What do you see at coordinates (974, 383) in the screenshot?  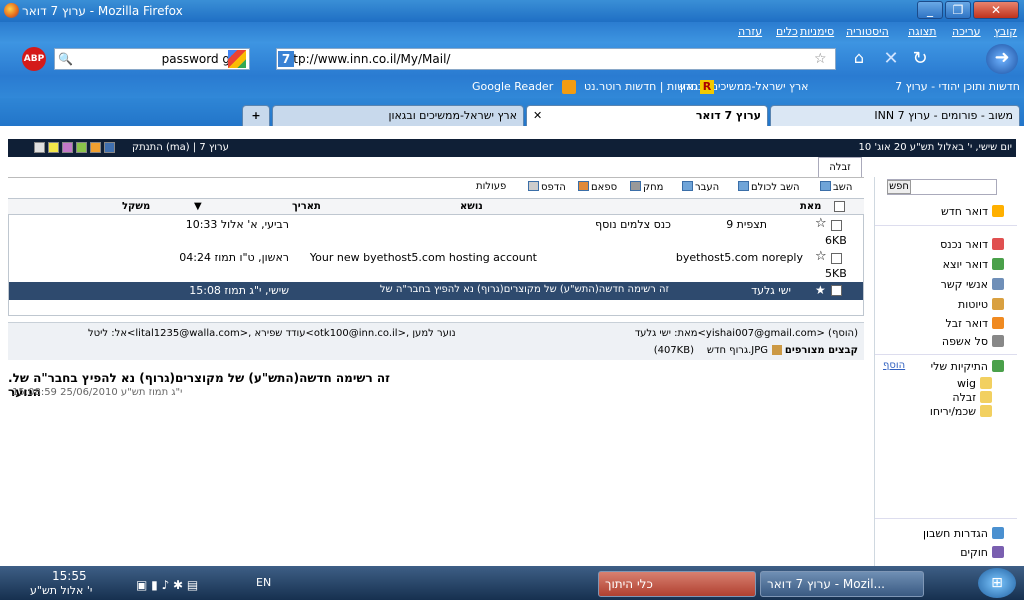 I see `folder-wig: wig` at bounding box center [974, 383].